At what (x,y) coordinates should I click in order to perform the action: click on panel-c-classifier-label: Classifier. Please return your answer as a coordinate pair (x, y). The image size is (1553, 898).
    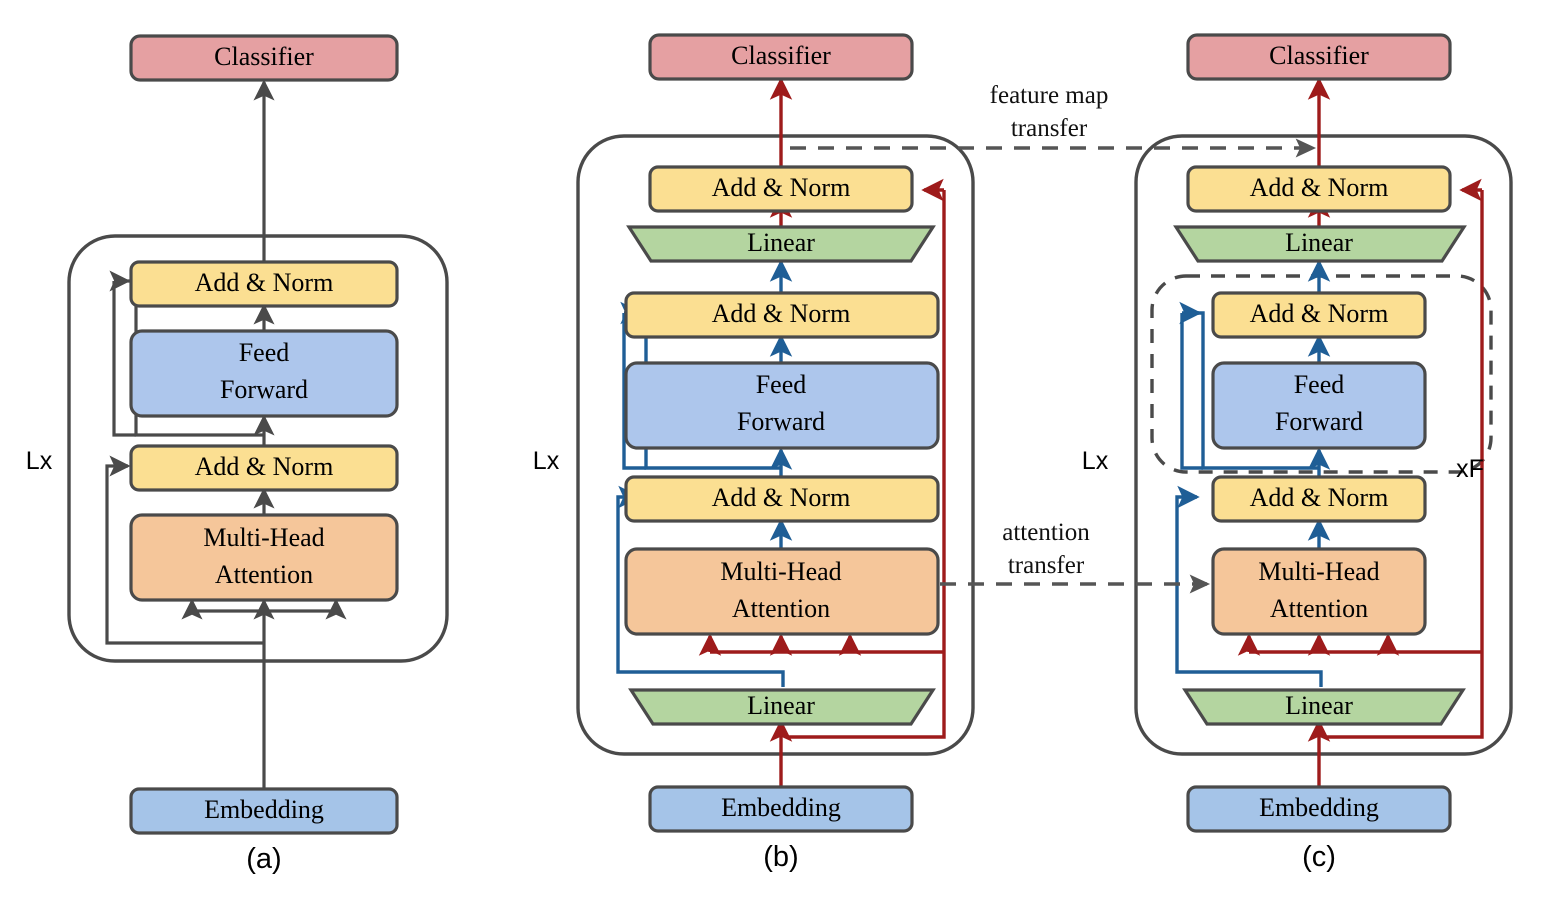
    Looking at the image, I should click on (1319, 55).